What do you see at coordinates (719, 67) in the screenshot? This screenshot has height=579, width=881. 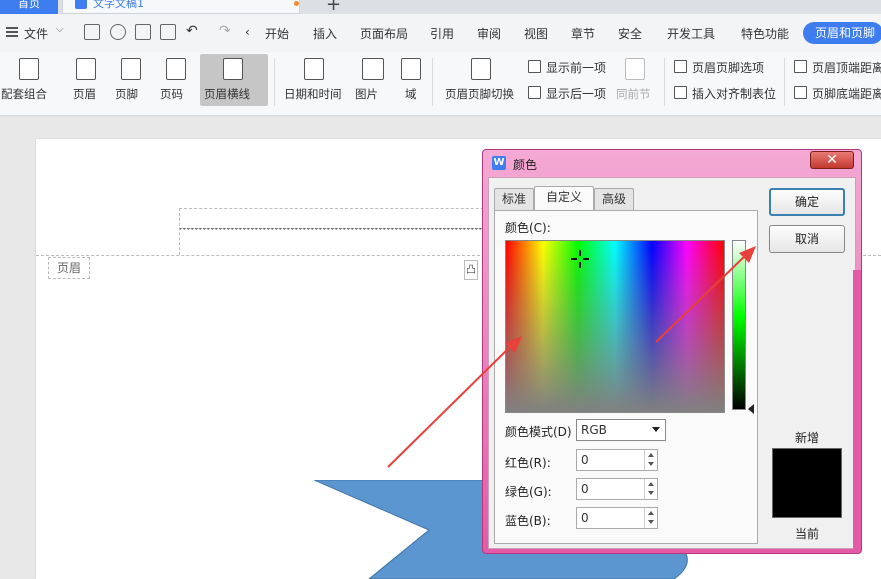 I see `header-footer-options-button: 页眉页脚选项` at bounding box center [719, 67].